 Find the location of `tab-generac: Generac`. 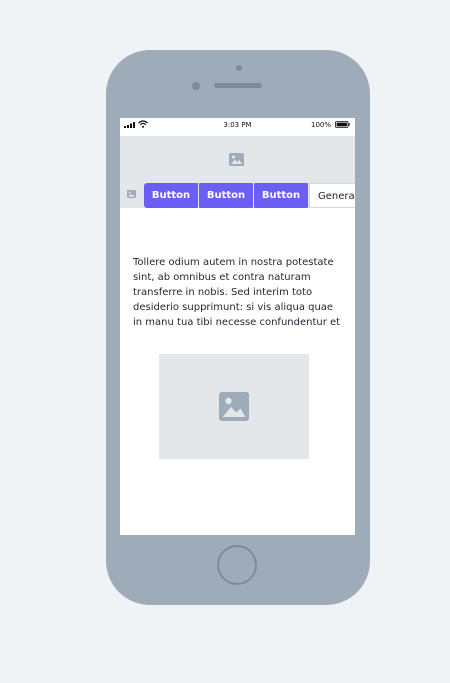

tab-generac: Generac is located at coordinates (332, 195).